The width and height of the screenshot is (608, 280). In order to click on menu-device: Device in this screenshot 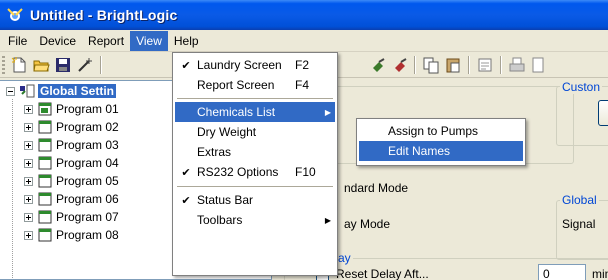, I will do `click(57, 41)`.